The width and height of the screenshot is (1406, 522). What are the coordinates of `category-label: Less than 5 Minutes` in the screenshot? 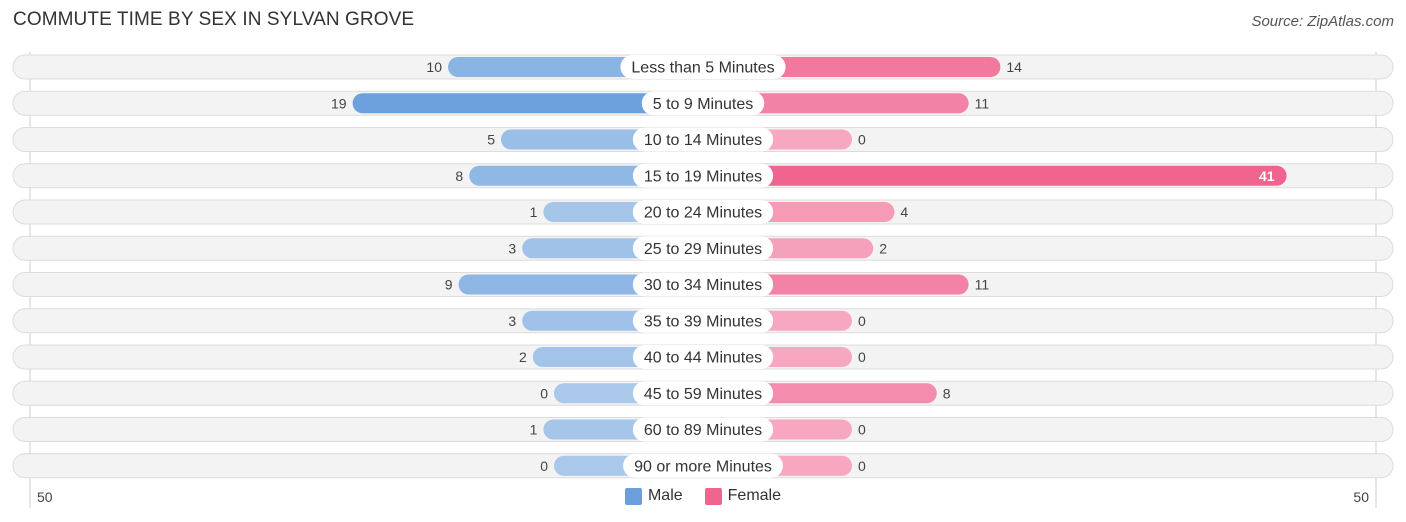 It's located at (702, 68).